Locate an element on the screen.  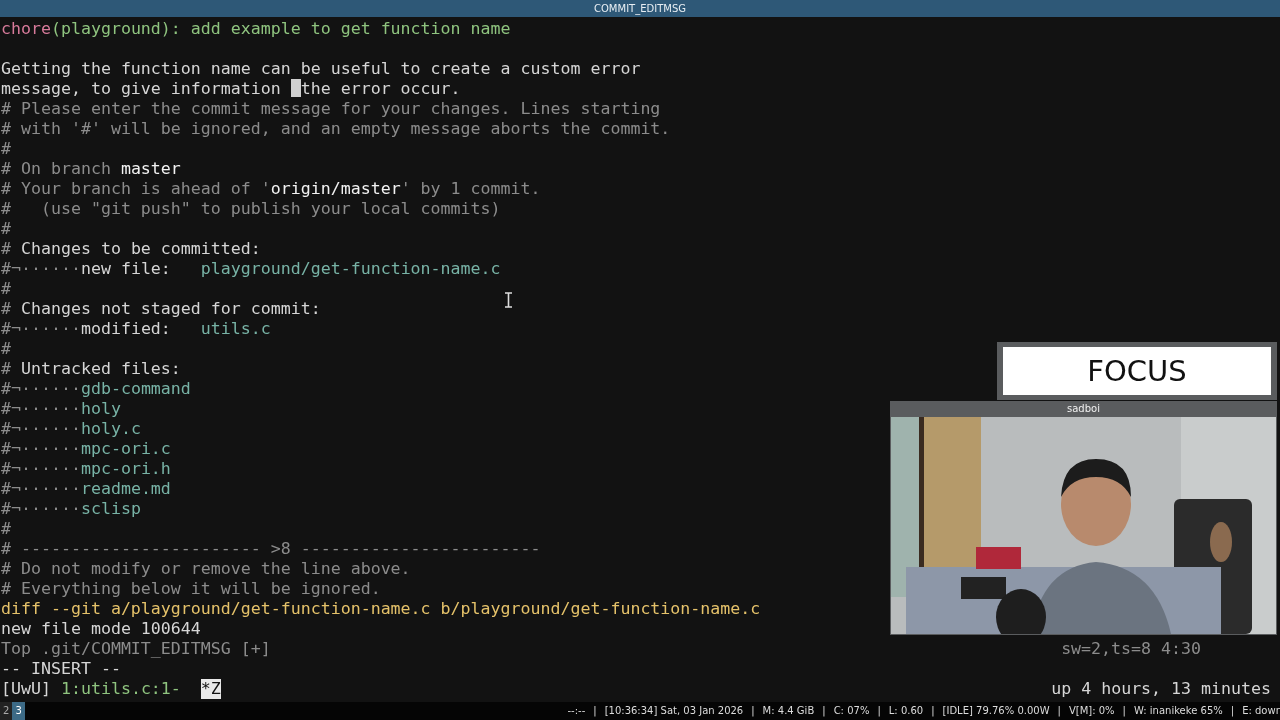
status-item: L: 0.60 is located at coordinates (906, 711).